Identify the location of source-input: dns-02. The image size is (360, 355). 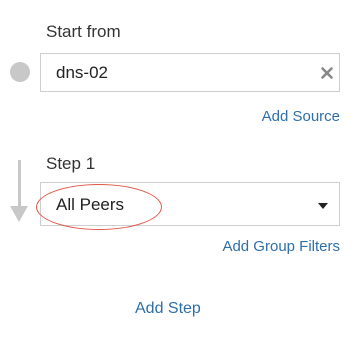
(190, 72).